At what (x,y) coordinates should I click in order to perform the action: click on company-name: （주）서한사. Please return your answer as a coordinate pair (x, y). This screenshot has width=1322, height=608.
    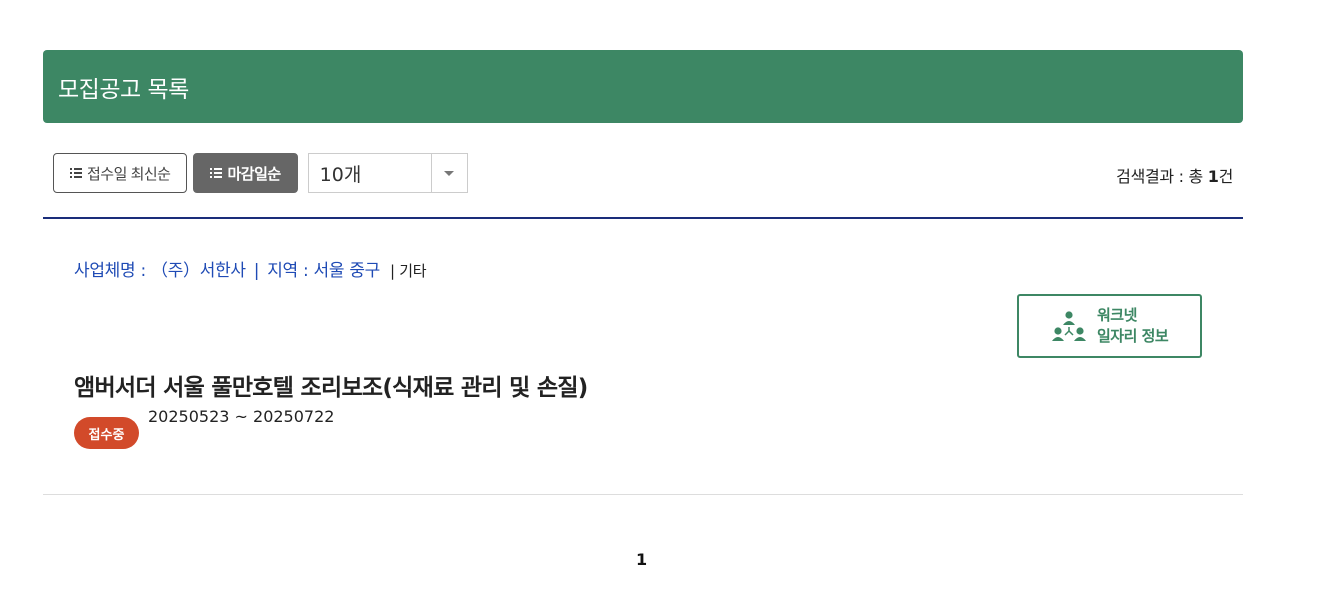
    Looking at the image, I should click on (198, 271).